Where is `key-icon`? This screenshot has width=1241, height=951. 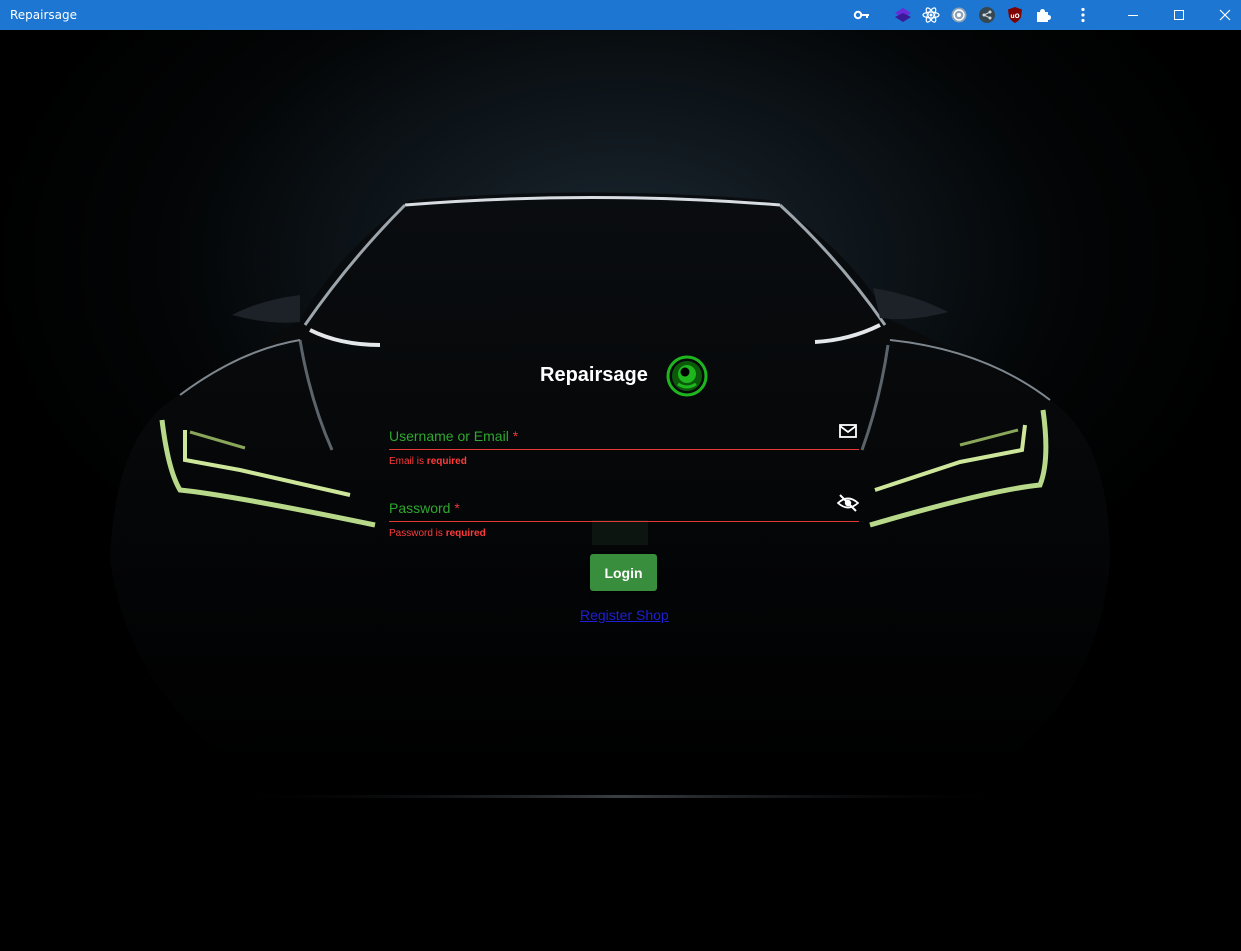 key-icon is located at coordinates (862, 15).